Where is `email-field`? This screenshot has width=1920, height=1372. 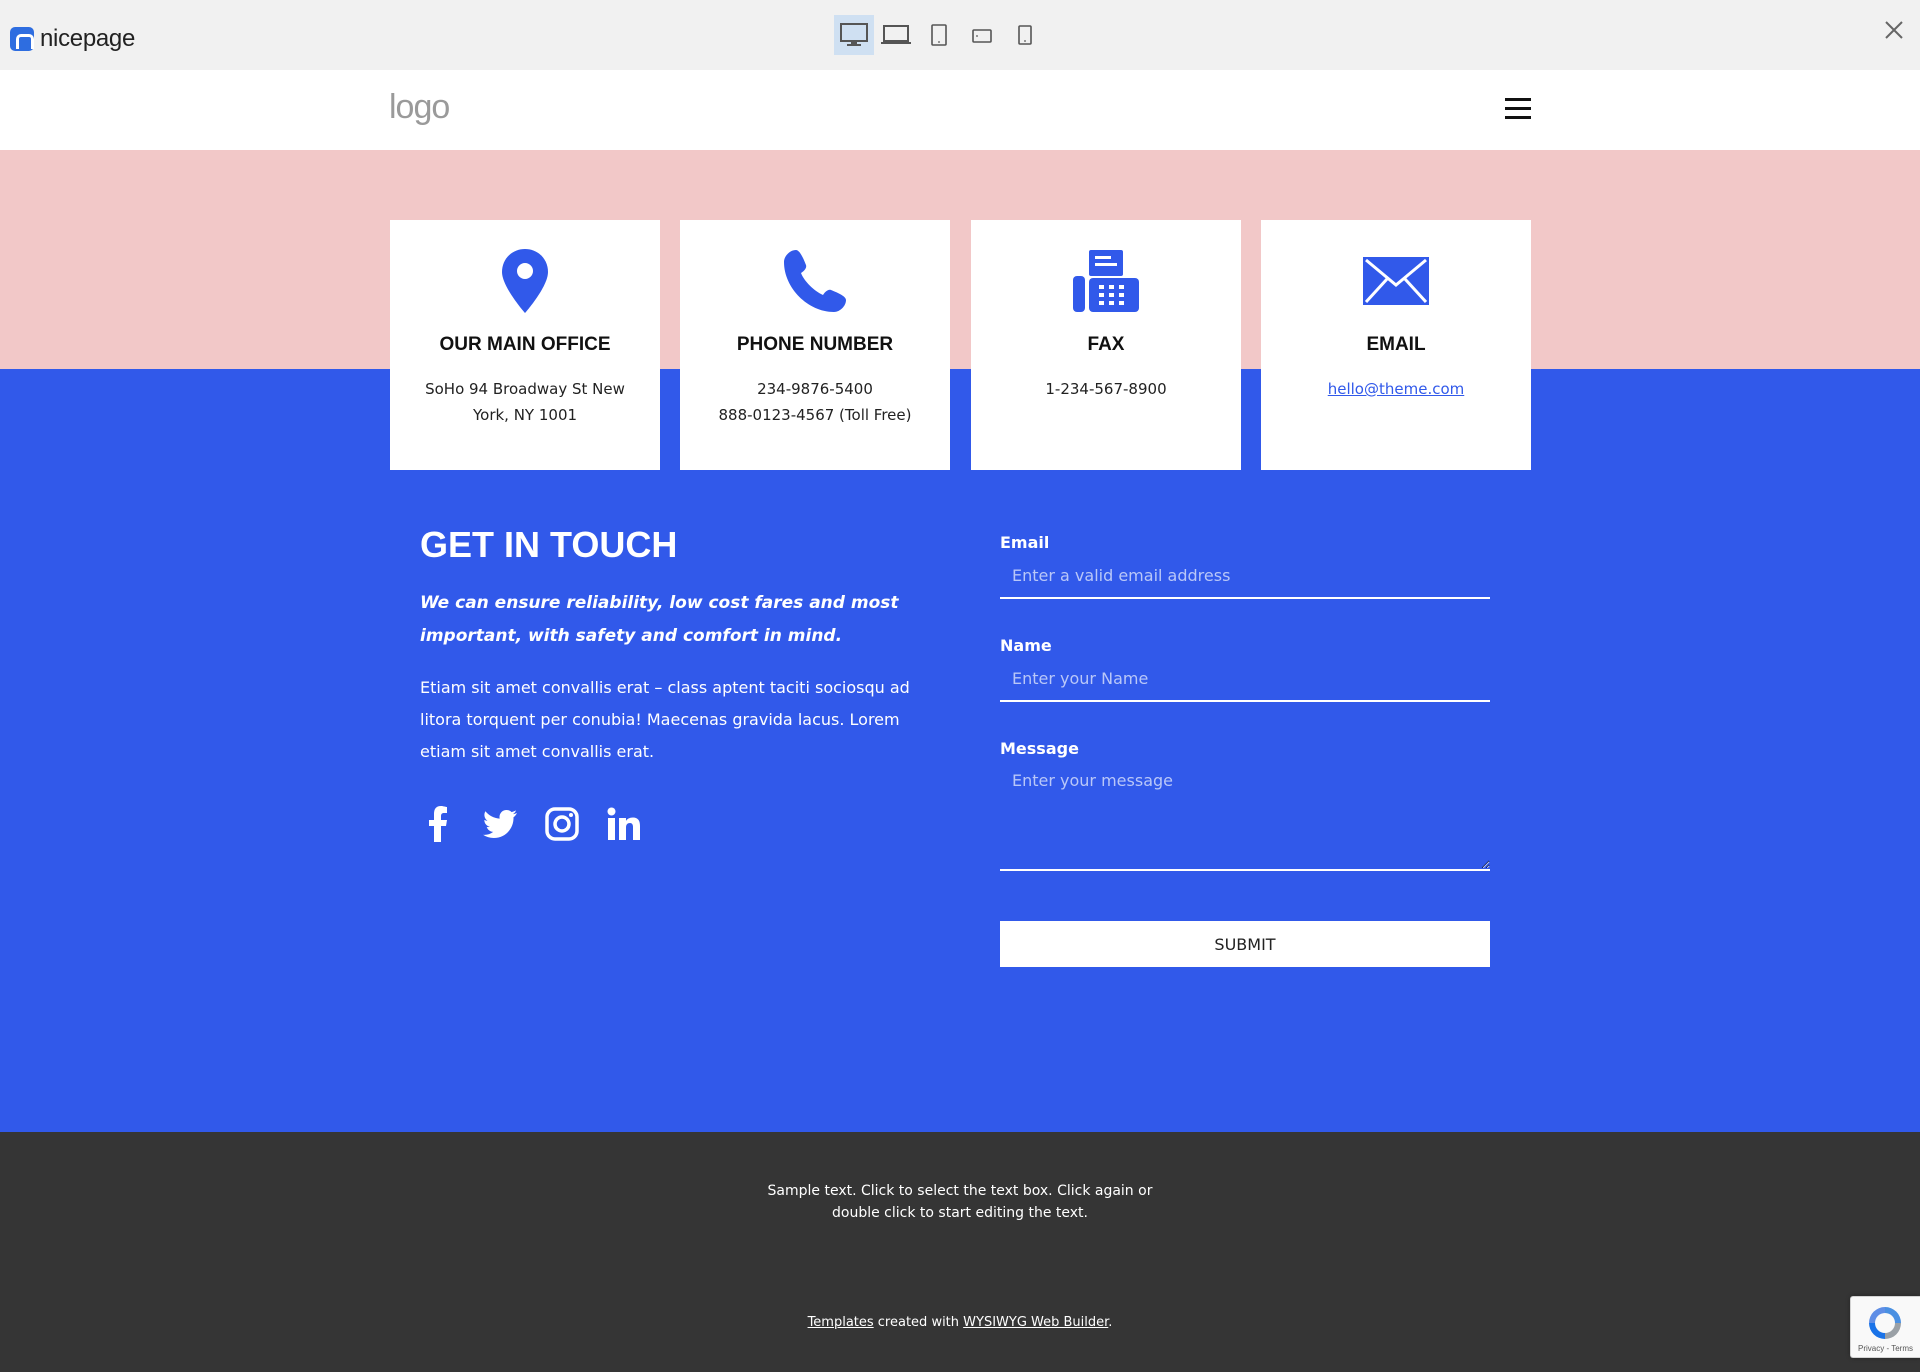 email-field is located at coordinates (1245, 576).